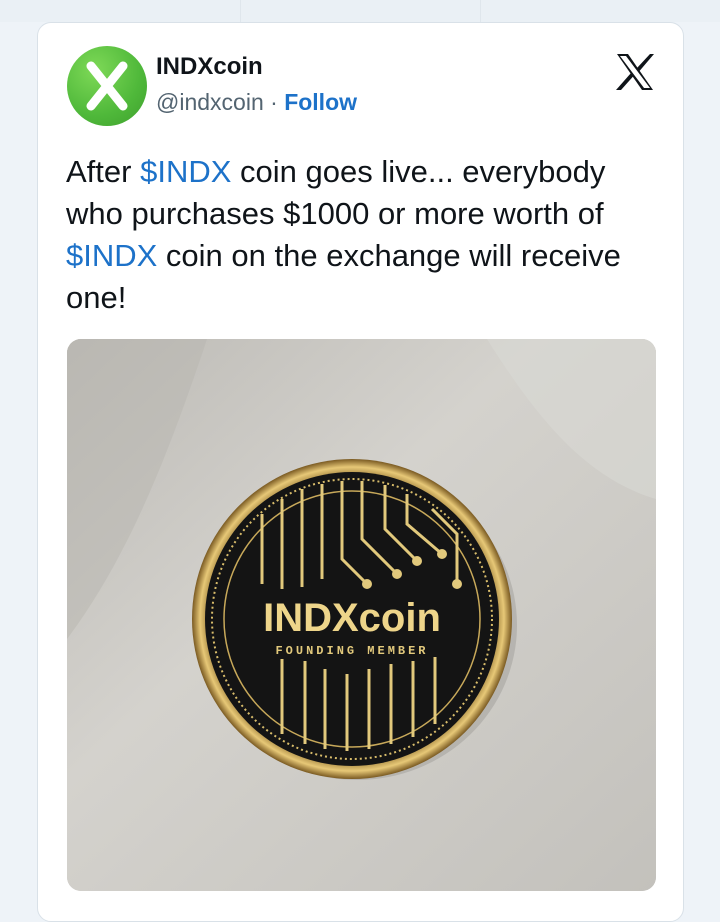 The image size is (720, 922). What do you see at coordinates (210, 102) in the screenshot?
I see `author-handle: @indxcoin` at bounding box center [210, 102].